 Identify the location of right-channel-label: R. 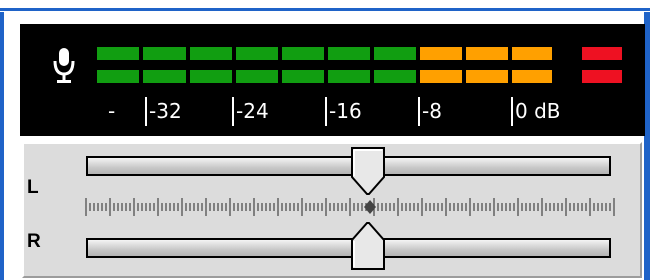
(34, 241).